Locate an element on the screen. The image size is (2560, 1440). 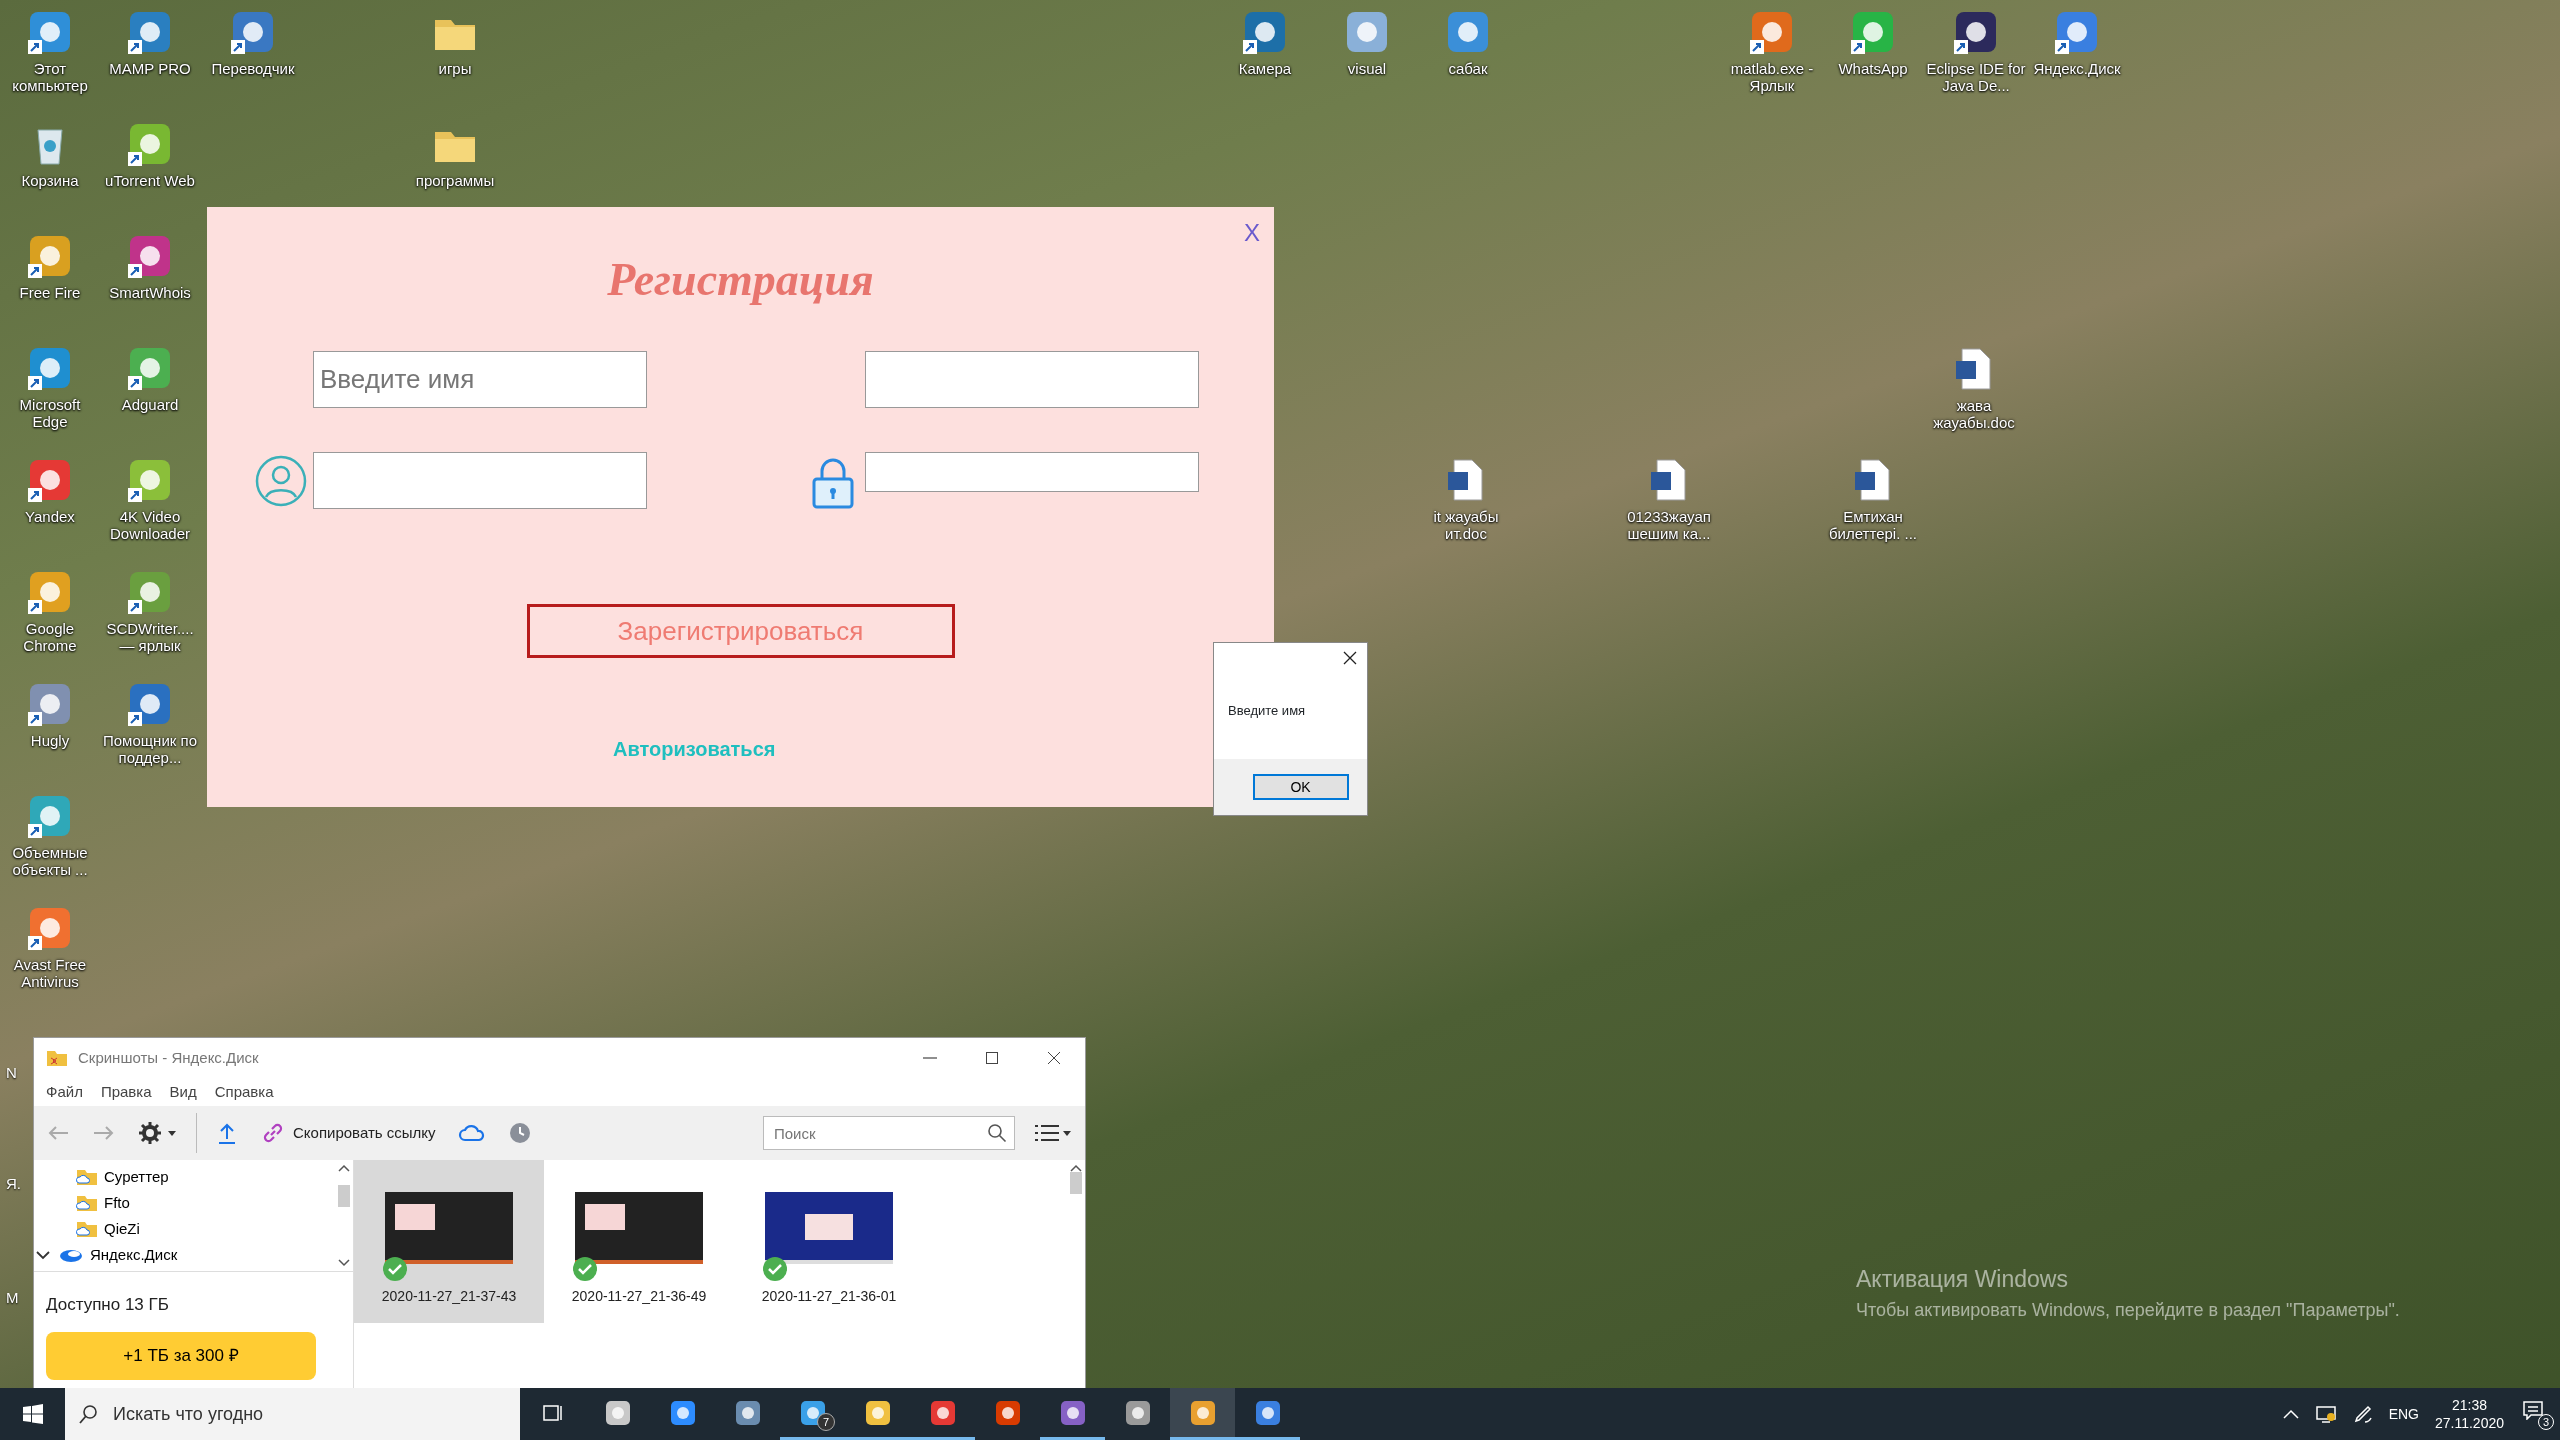
minimize-icon is located at coordinates (930, 1058).